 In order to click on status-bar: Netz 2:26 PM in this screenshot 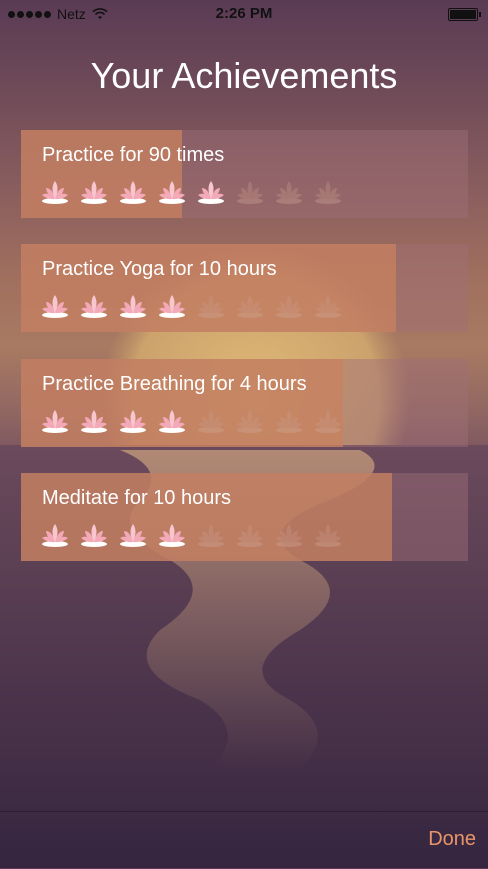, I will do `click(244, 14)`.